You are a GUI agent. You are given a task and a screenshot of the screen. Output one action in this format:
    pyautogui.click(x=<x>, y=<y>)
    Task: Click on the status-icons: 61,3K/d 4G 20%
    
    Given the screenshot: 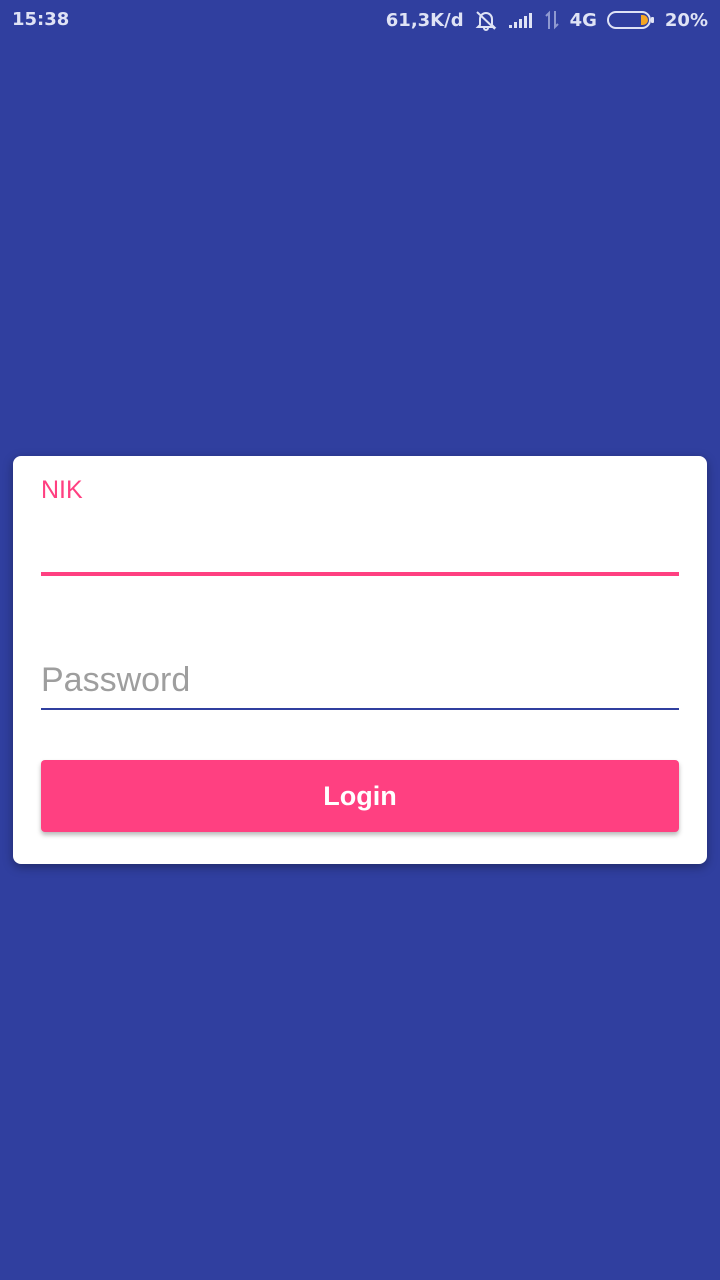 What is the action you would take?
    pyautogui.click(x=547, y=20)
    